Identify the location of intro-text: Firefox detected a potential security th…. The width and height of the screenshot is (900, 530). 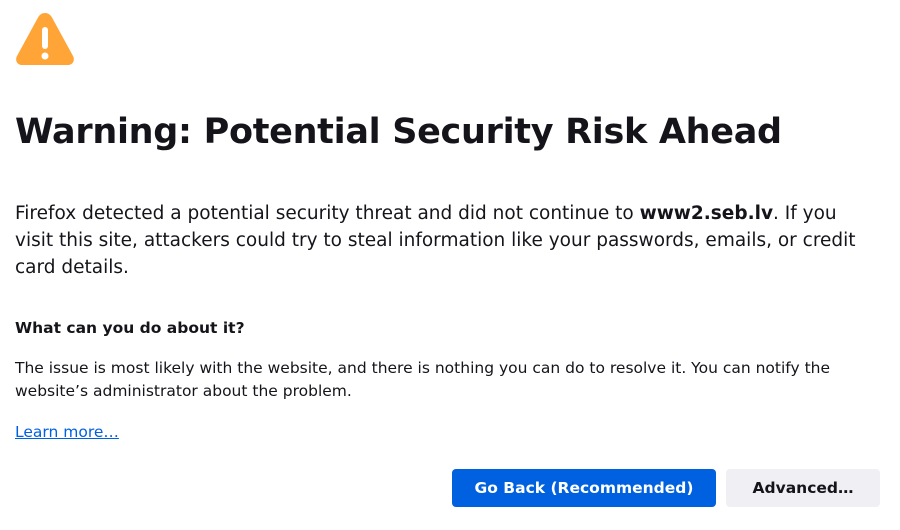
(445, 240).